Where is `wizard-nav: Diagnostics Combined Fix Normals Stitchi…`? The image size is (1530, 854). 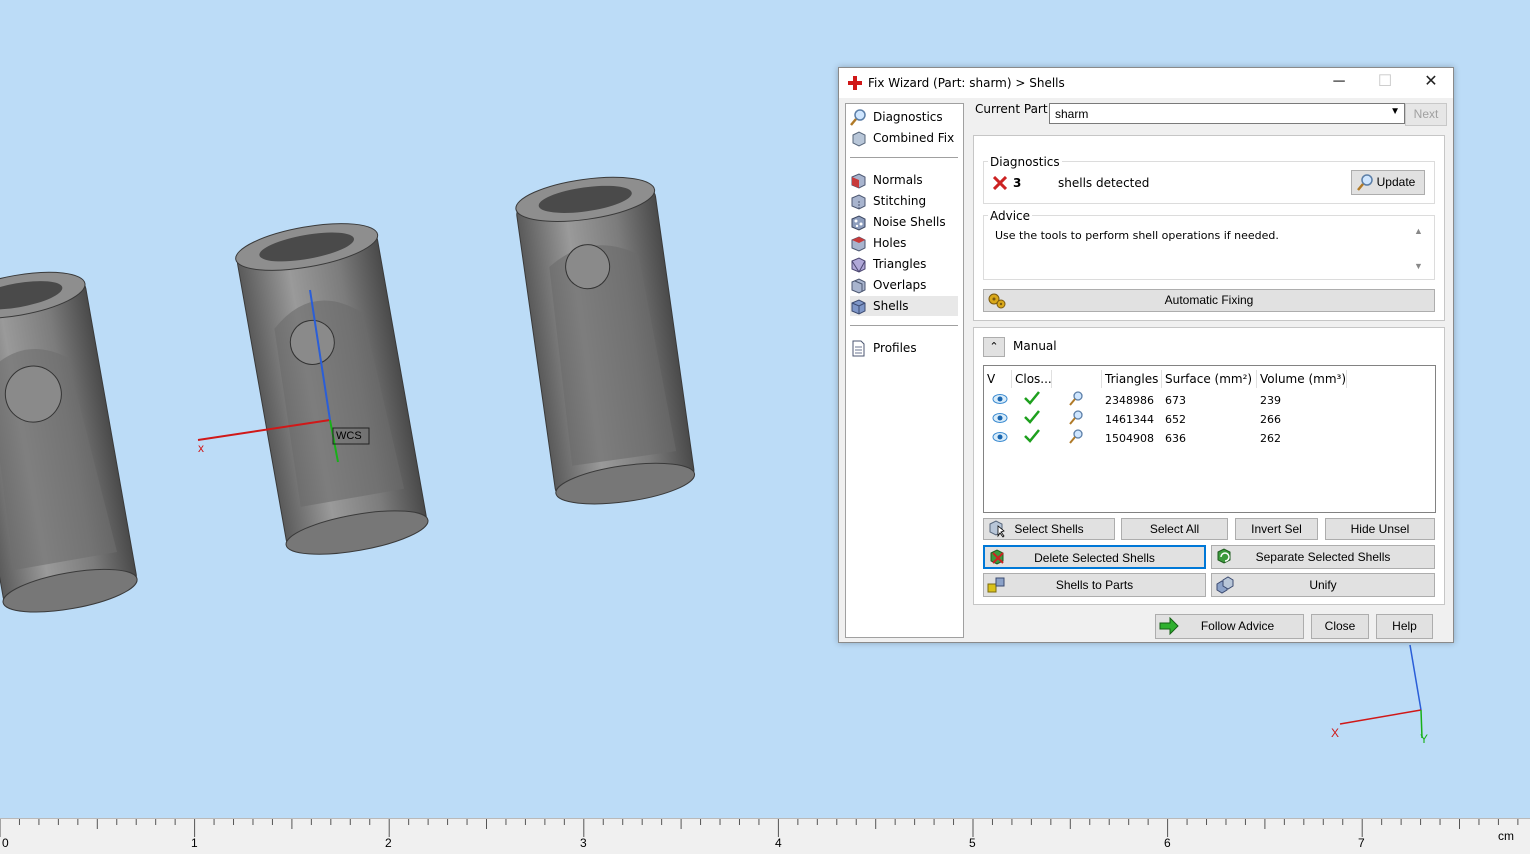
wizard-nav: Diagnostics Combined Fix Normals Stitchi… is located at coordinates (904, 370).